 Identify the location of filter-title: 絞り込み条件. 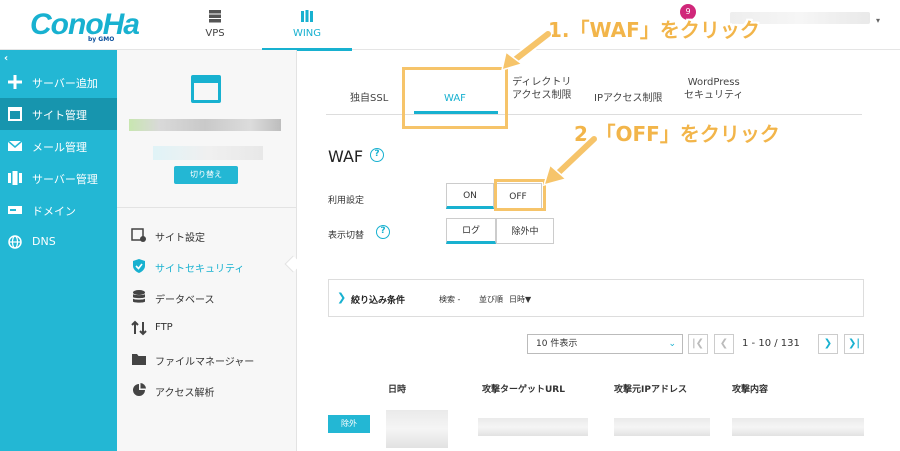
(378, 301).